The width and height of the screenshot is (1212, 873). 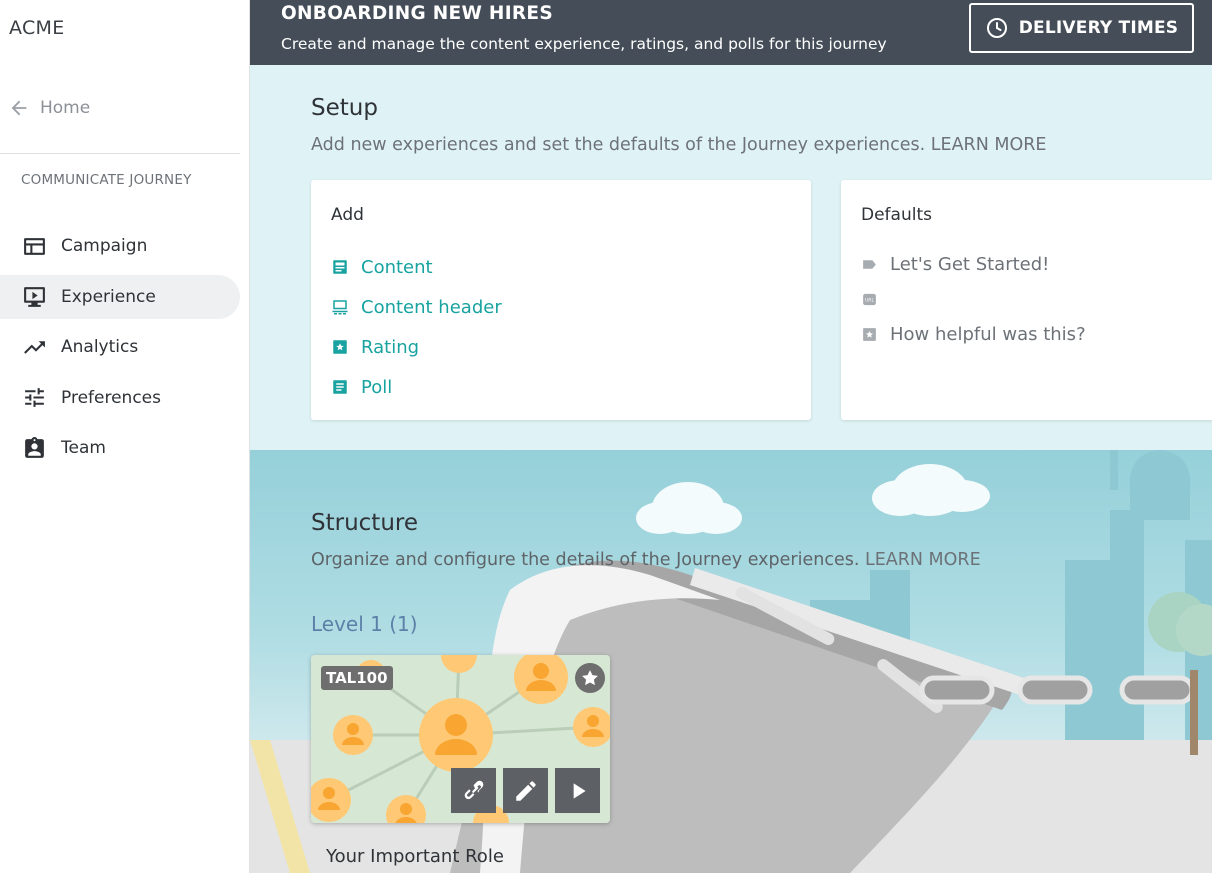 What do you see at coordinates (988, 334) in the screenshot?
I see `default-item-label: How helpful was this?` at bounding box center [988, 334].